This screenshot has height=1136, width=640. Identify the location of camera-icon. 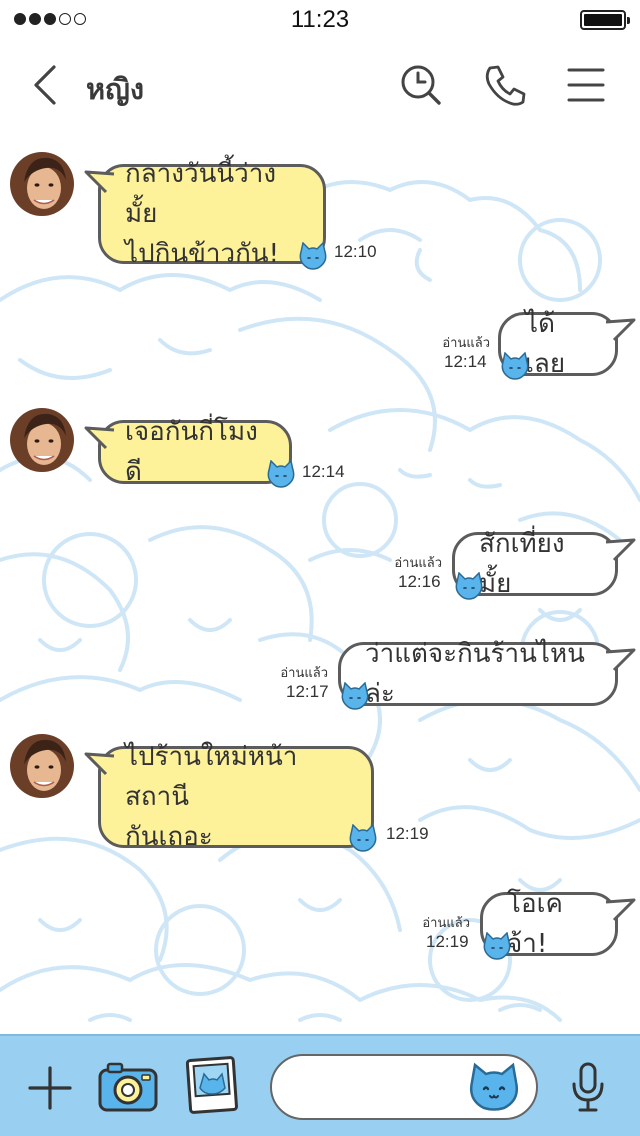
(128, 1087).